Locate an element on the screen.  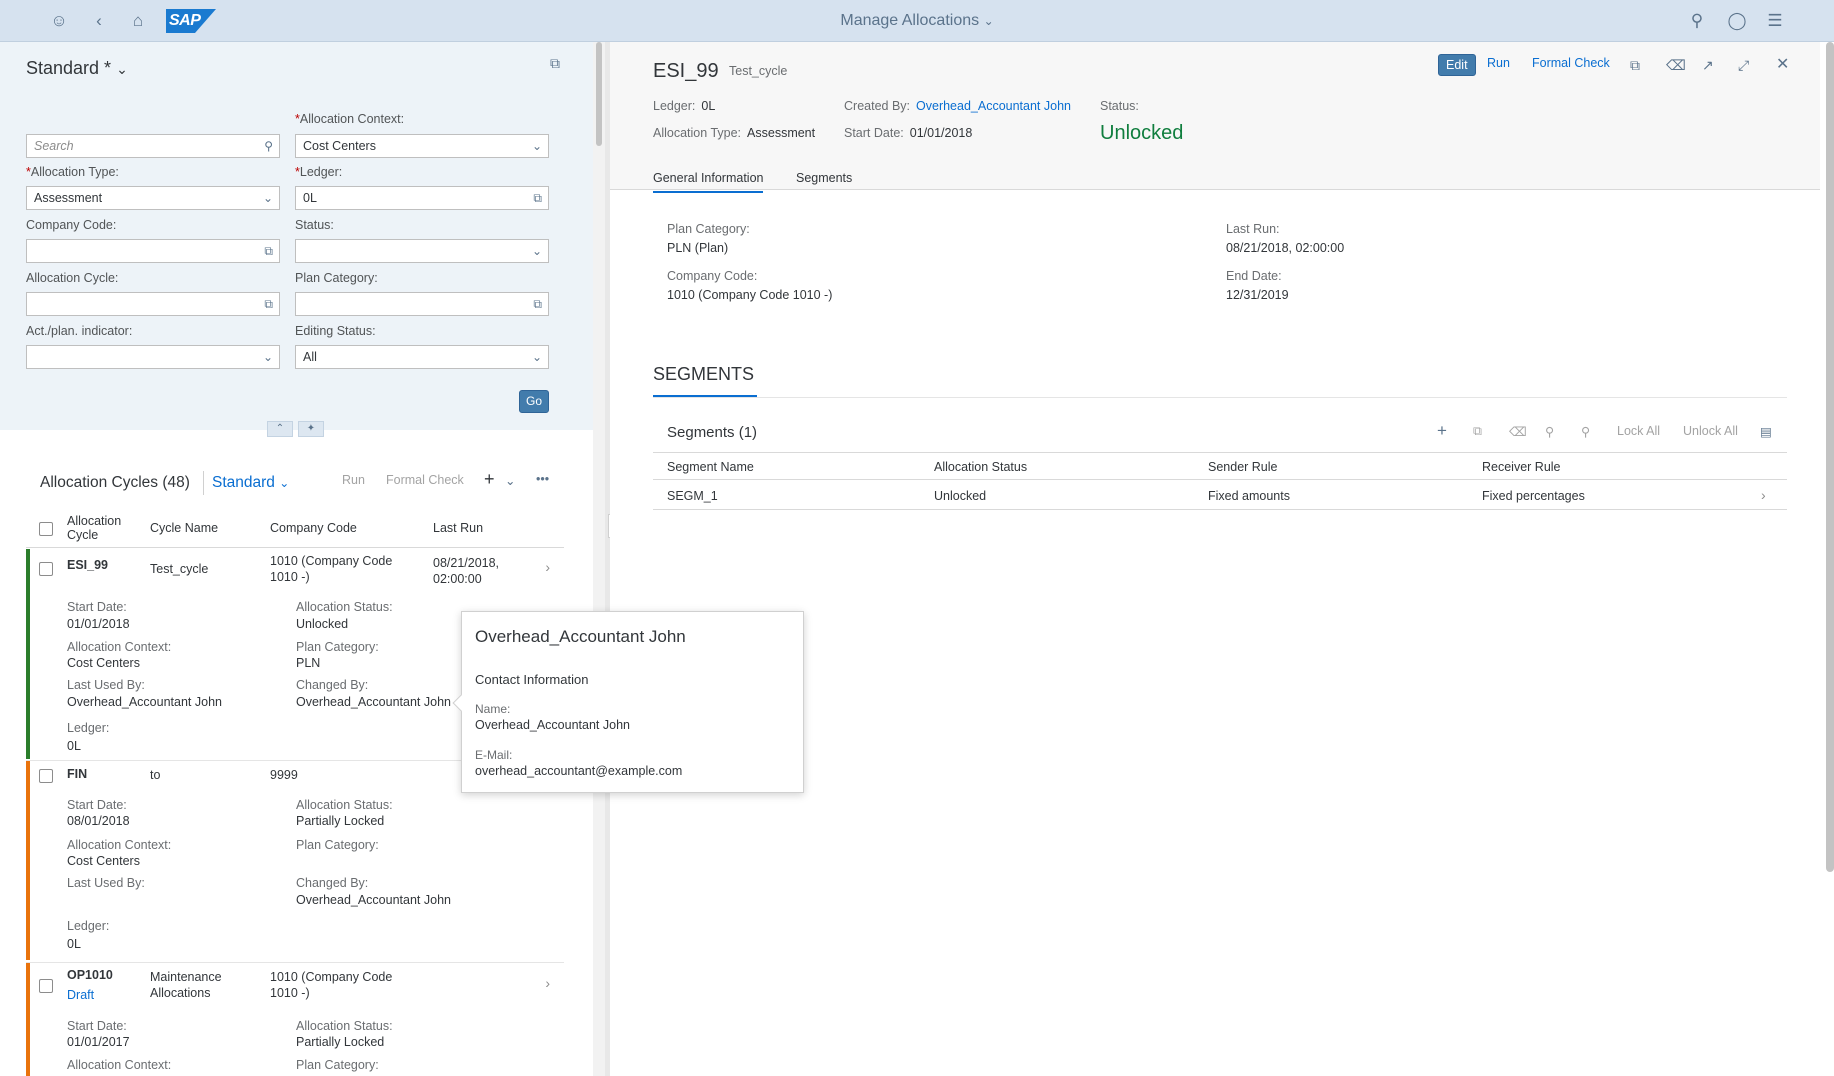
table-variant-selector: Standard ⌄ is located at coordinates (250, 483).